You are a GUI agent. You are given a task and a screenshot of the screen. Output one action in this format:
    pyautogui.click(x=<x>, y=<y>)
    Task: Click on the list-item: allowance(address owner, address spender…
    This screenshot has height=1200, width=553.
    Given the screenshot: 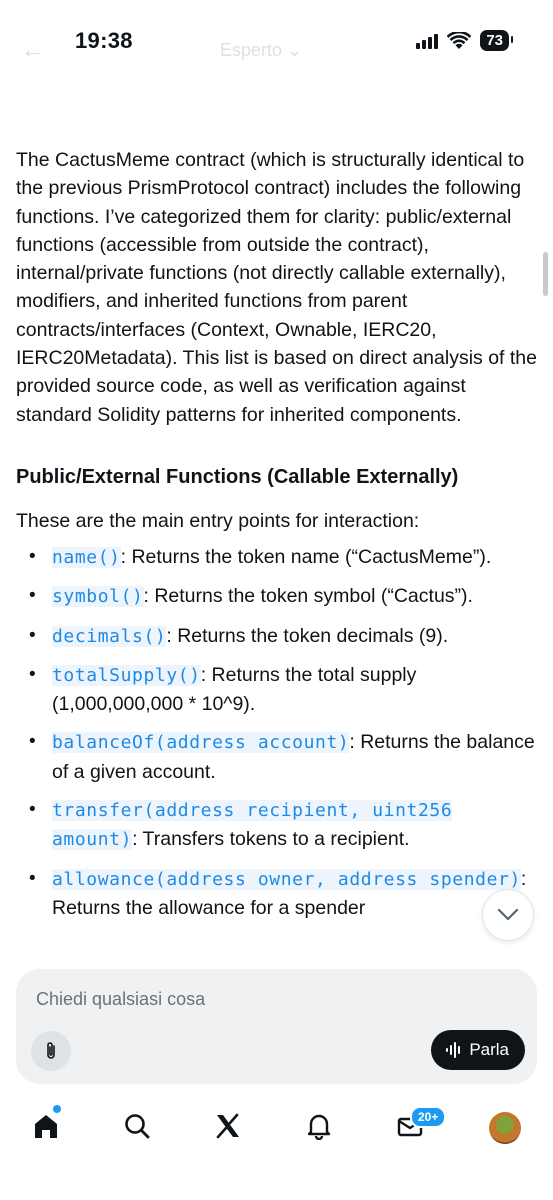 What is the action you would take?
    pyautogui.click(x=278, y=894)
    